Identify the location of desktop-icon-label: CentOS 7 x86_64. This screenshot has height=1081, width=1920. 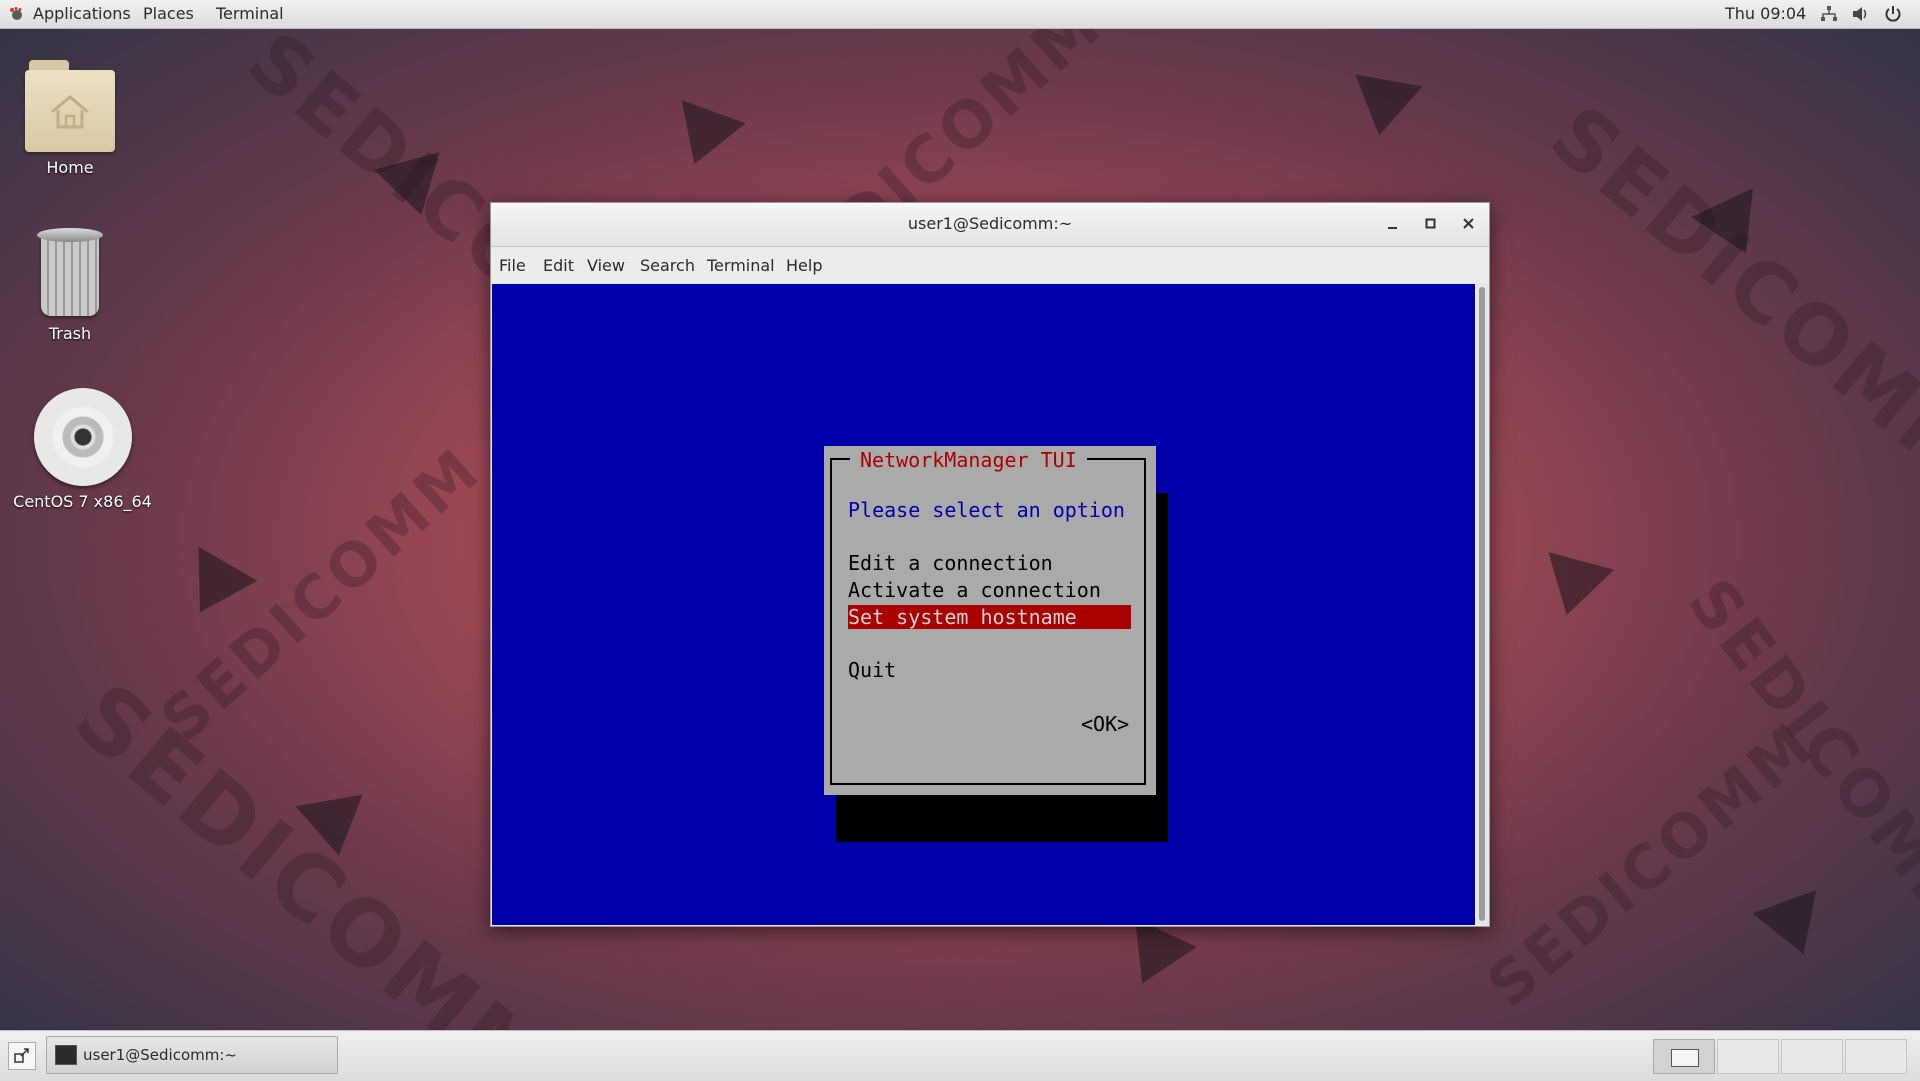
(82, 501).